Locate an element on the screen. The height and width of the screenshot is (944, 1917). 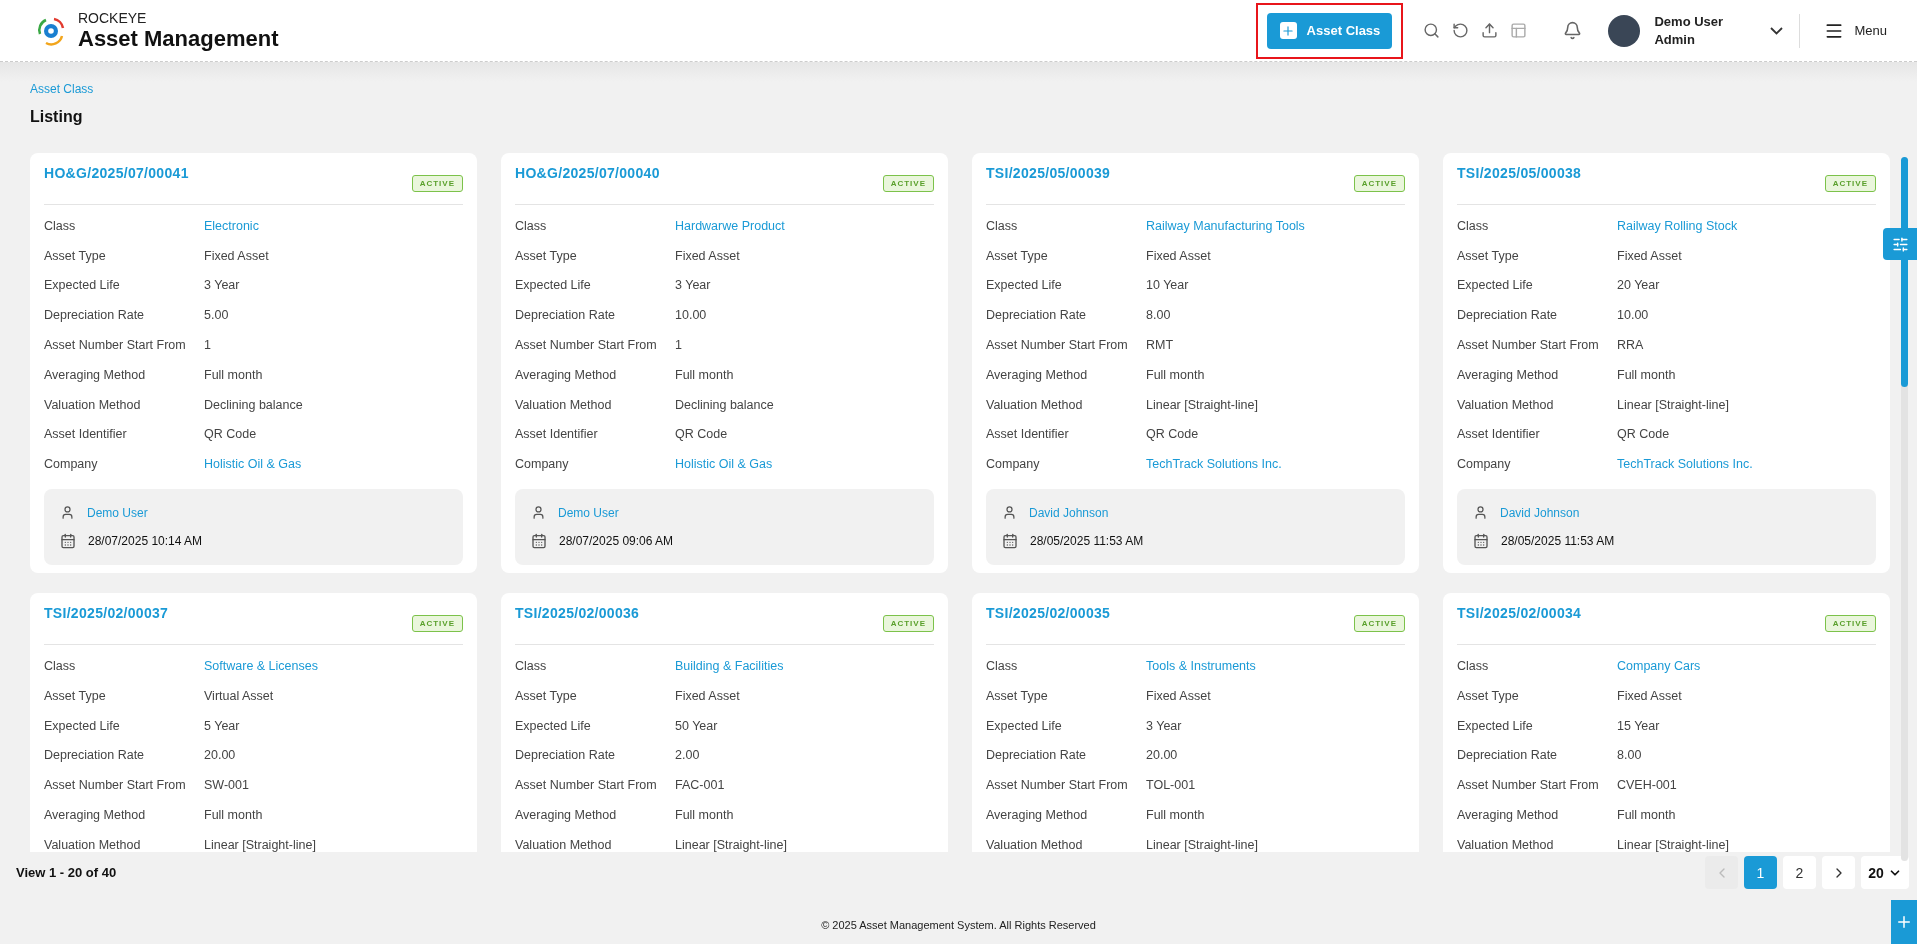
field-value: CVEH-001 is located at coordinates (1647, 785).